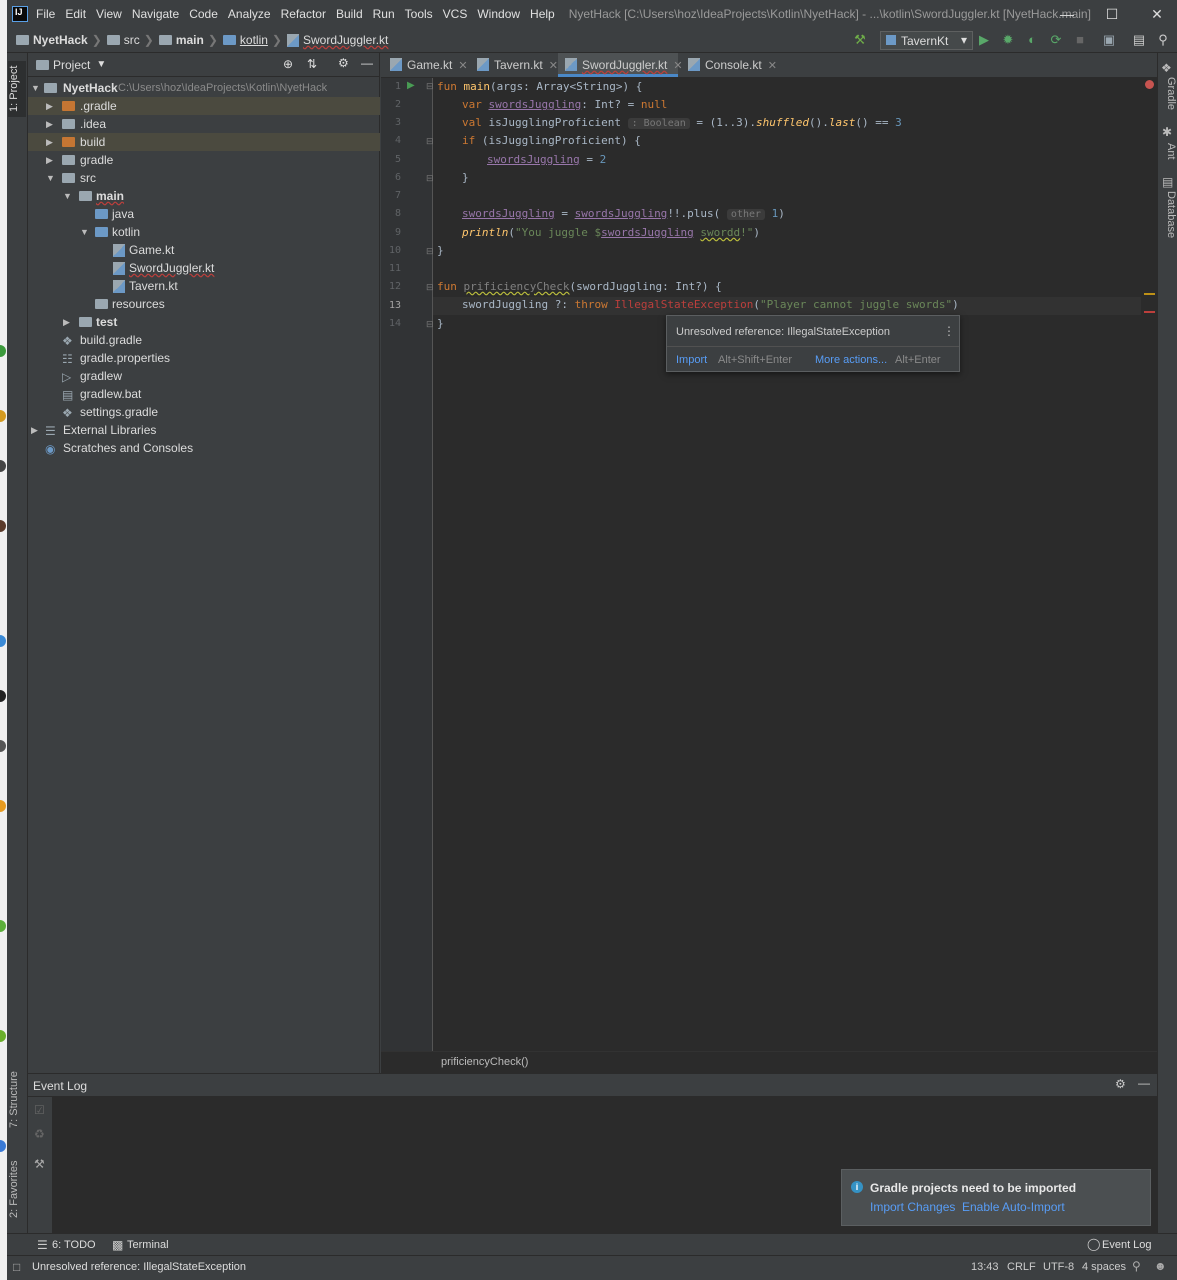 This screenshot has width=1177, height=1280. What do you see at coordinates (985, 1267) in the screenshot?
I see `caret-position: 13:43` at bounding box center [985, 1267].